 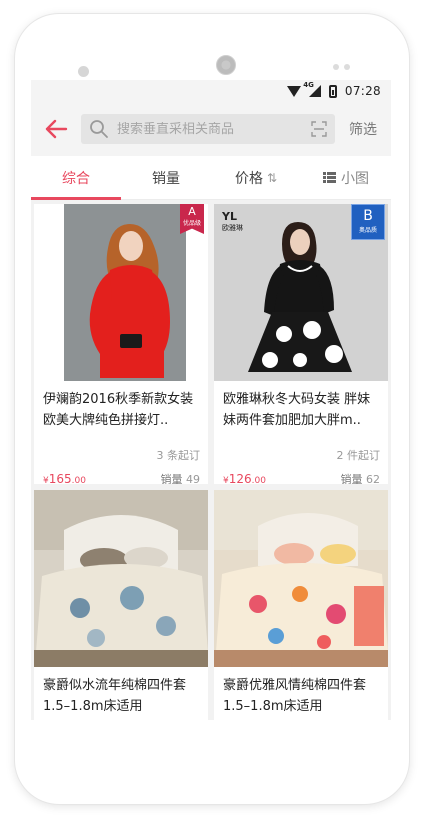 What do you see at coordinates (193, 478) in the screenshot?
I see `sales-value: 49` at bounding box center [193, 478].